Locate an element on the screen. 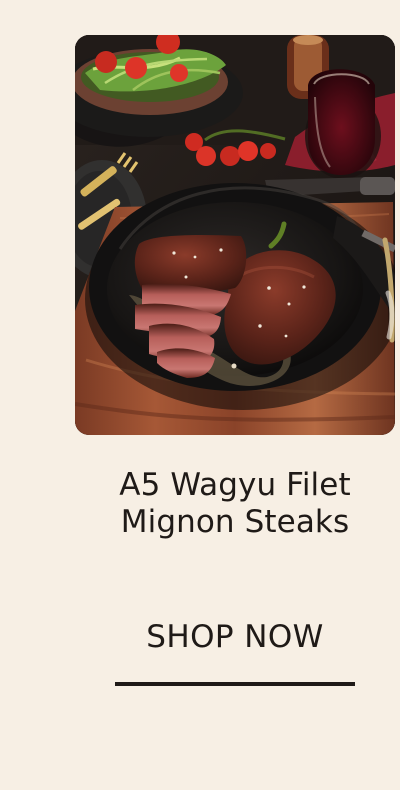  shop-now-button: SHOP NOW is located at coordinates (235, 652).